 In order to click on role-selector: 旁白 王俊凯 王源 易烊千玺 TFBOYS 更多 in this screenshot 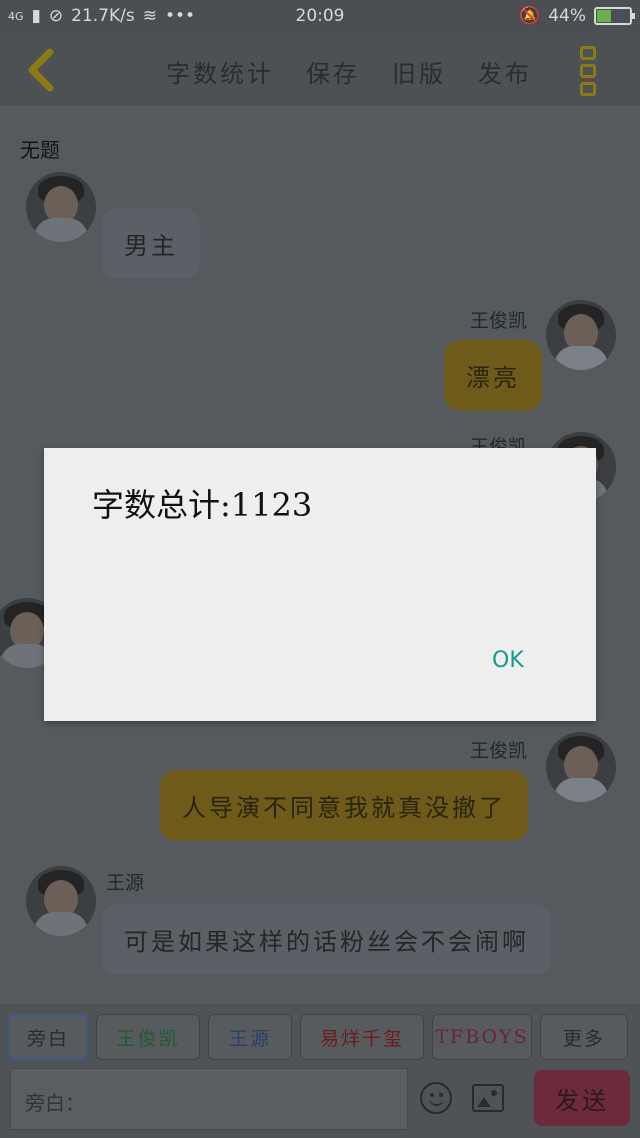, I will do `click(320, 1036)`.